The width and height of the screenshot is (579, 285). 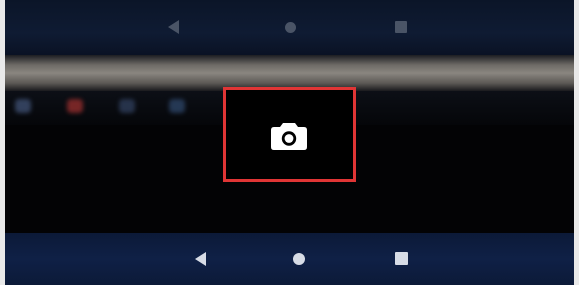 What do you see at coordinates (576, 142) in the screenshot?
I see `screenshot-edge-right` at bounding box center [576, 142].